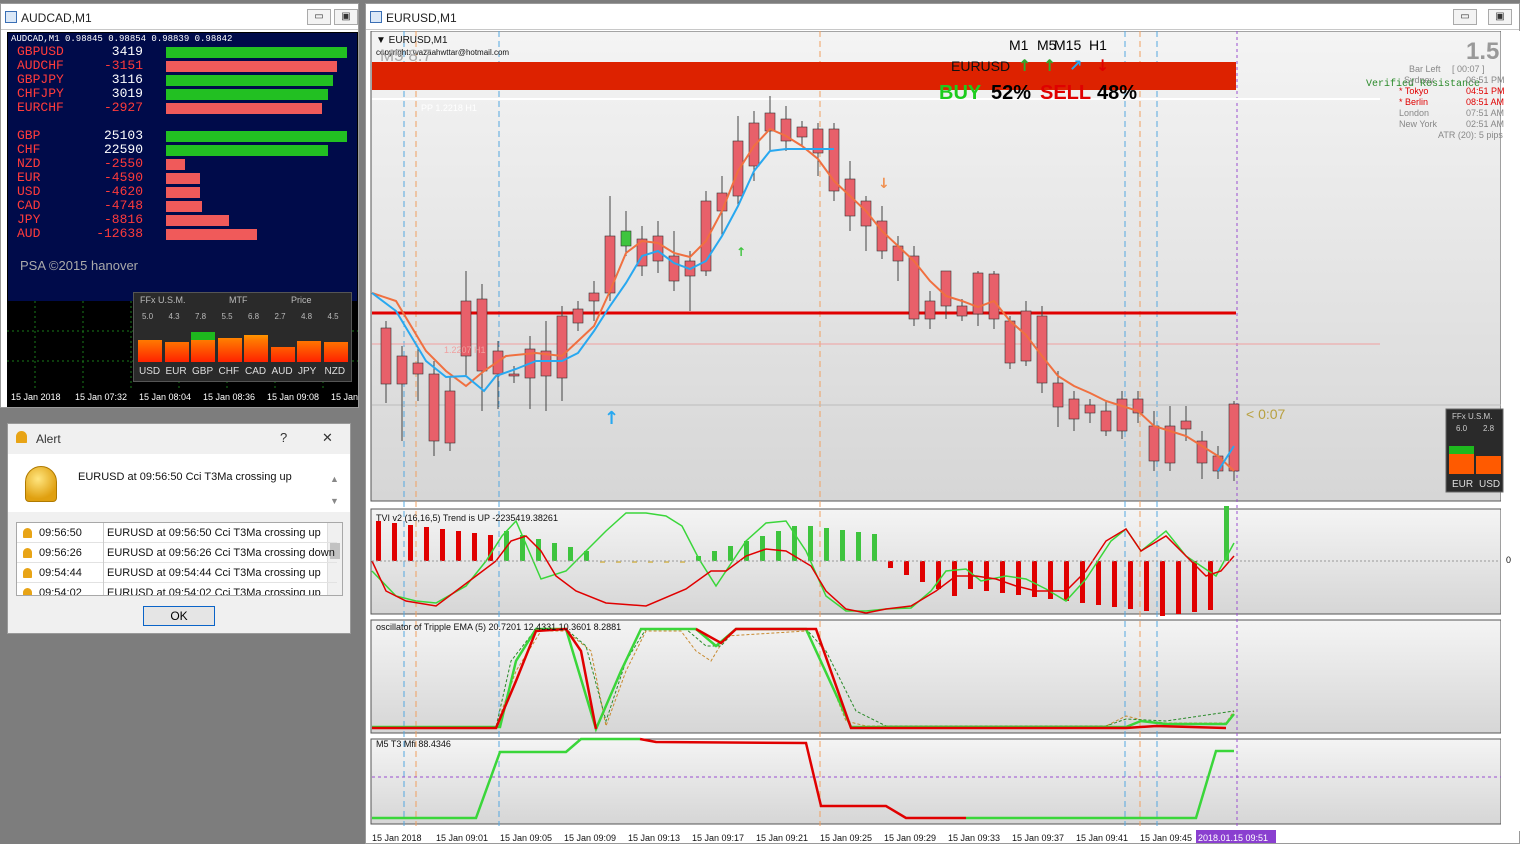 This screenshot has width=1520, height=844. What do you see at coordinates (11, 17) in the screenshot?
I see `chart-window-icon` at bounding box center [11, 17].